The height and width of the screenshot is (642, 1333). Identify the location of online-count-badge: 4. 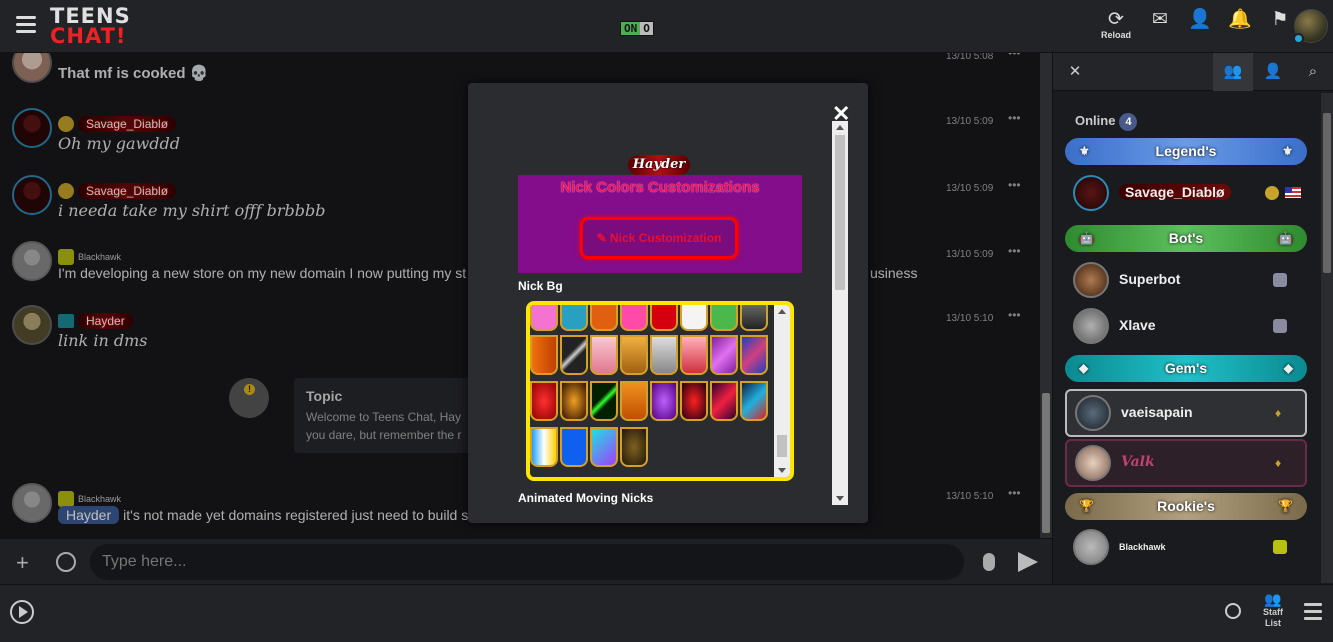
(1128, 122).